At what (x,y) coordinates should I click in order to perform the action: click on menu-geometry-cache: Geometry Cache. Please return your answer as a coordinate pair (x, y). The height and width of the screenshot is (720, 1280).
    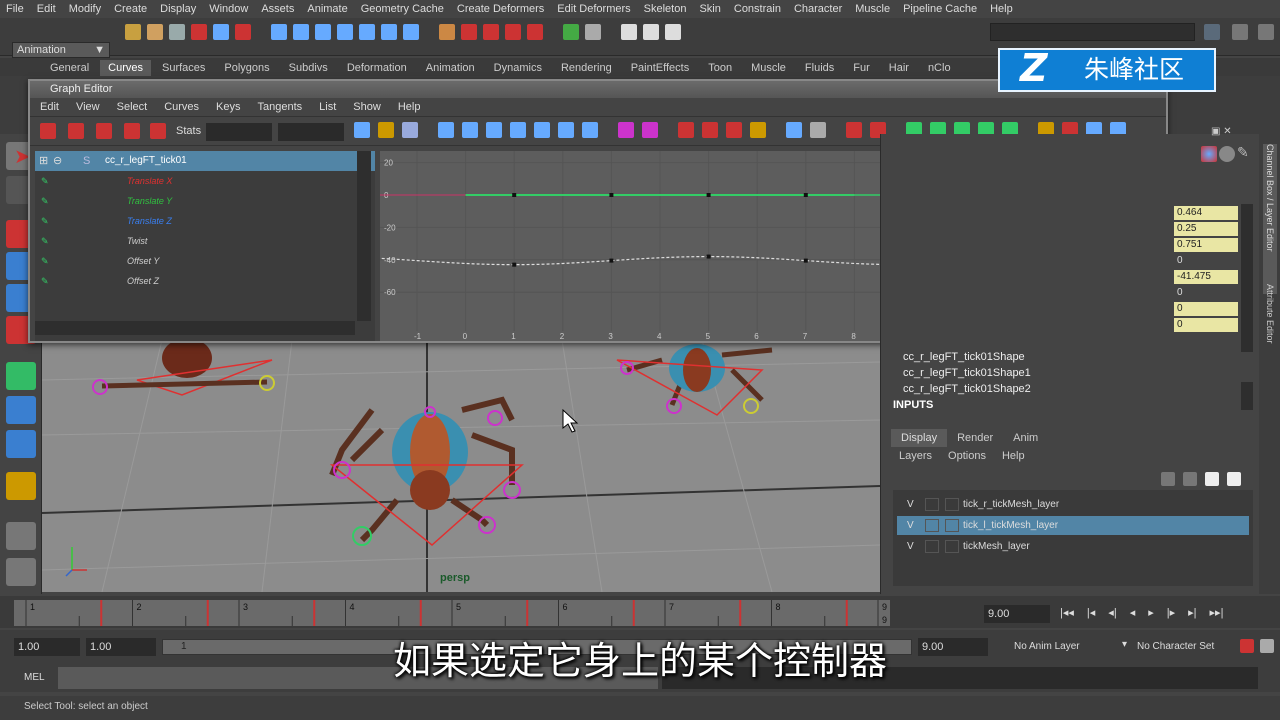
    Looking at the image, I should click on (402, 9).